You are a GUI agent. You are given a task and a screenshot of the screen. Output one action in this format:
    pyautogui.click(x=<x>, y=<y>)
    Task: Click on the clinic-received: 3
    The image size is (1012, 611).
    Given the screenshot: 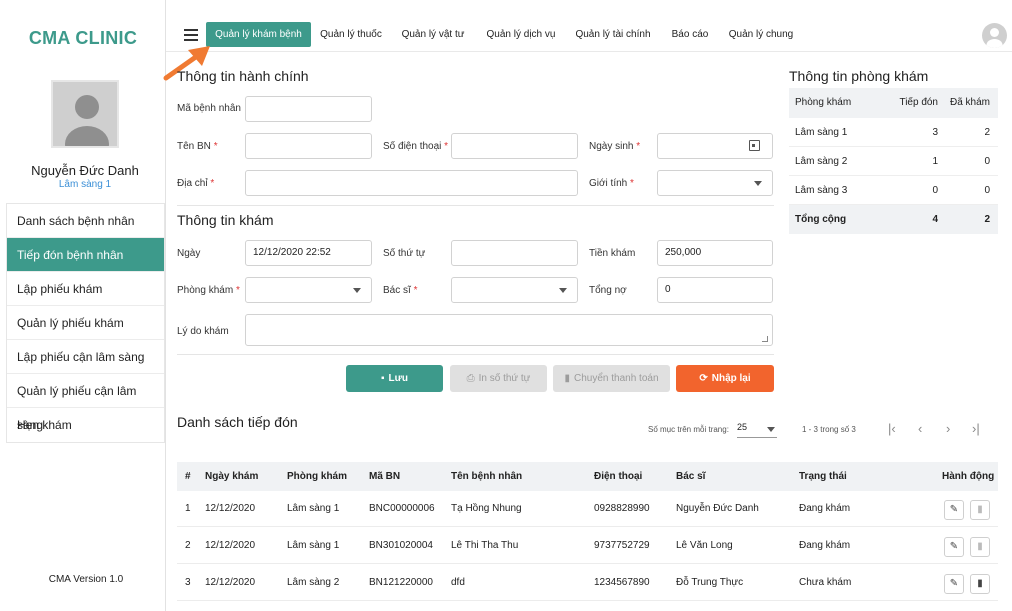 What is the action you would take?
    pyautogui.click(x=935, y=132)
    